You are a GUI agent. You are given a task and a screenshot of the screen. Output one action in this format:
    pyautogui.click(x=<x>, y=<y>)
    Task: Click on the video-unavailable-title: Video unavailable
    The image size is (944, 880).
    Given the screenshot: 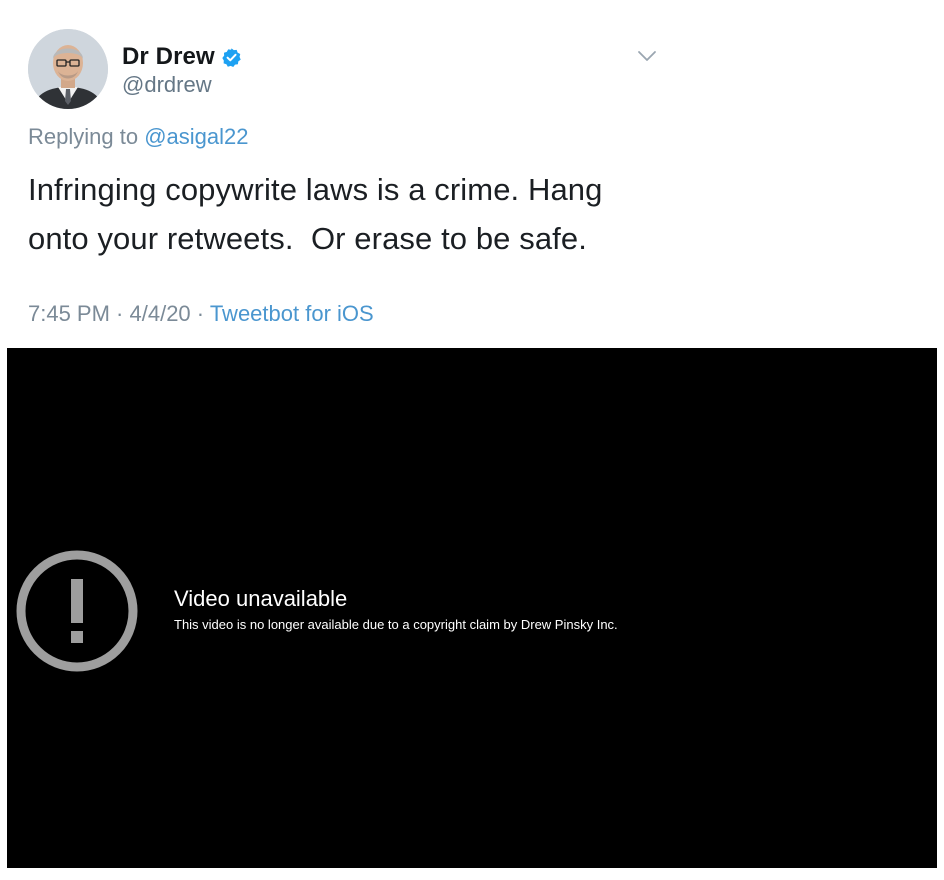 What is the action you would take?
    pyautogui.click(x=261, y=598)
    